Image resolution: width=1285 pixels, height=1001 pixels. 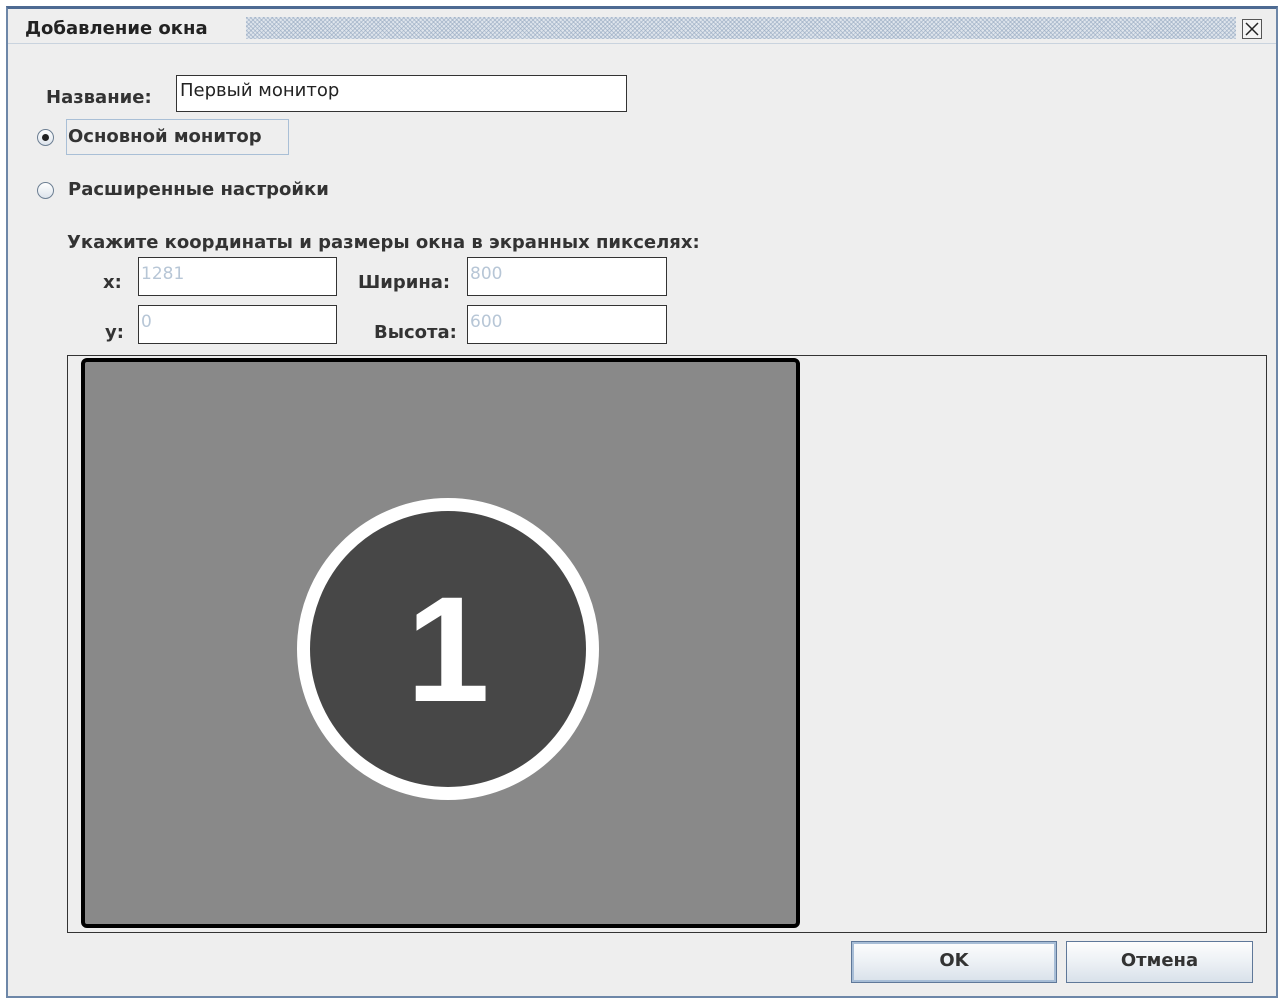 I want to click on name-input: Первый монитор, so click(x=401, y=93).